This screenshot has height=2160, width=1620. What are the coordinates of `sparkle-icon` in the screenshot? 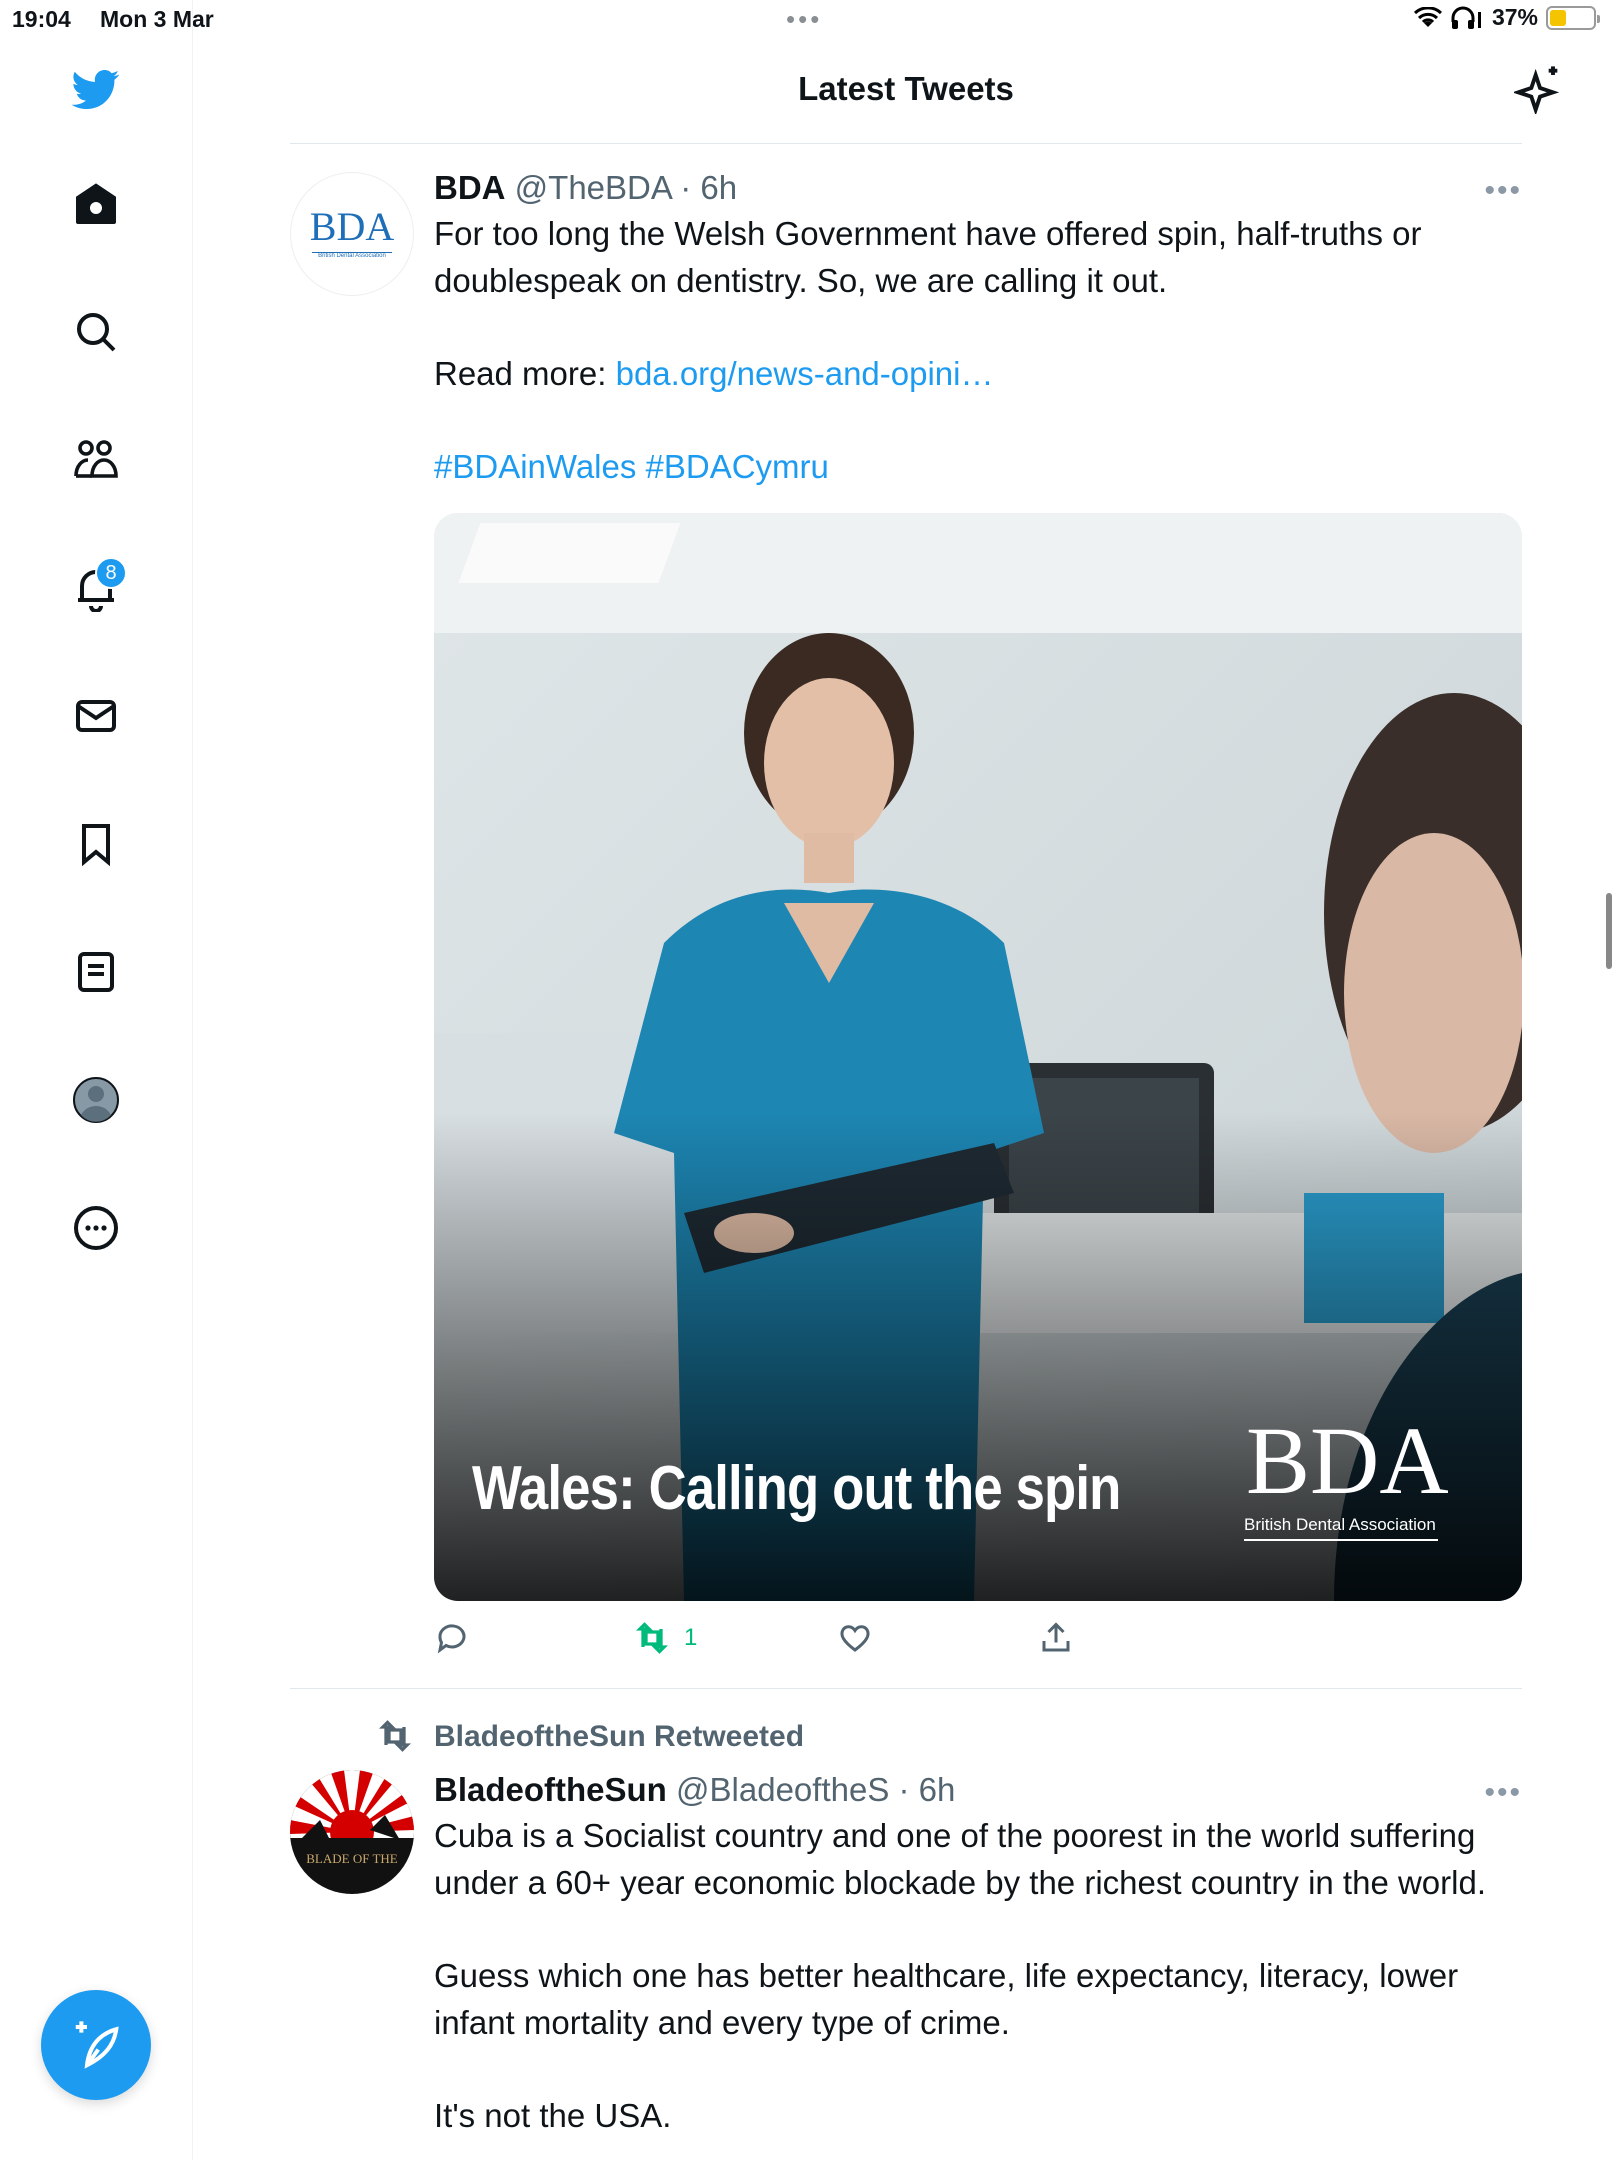 It's located at (1540, 88).